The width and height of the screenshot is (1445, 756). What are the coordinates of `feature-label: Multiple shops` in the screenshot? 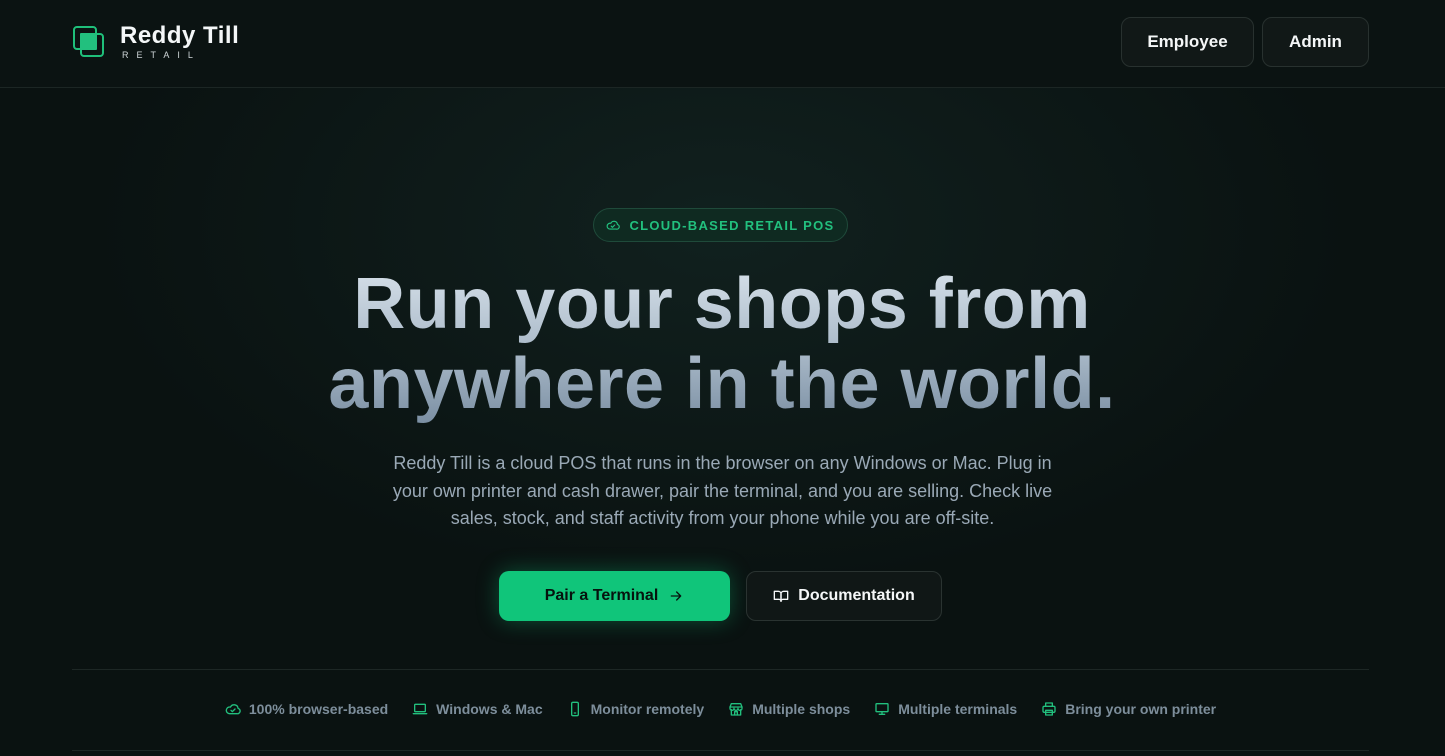 It's located at (801, 709).